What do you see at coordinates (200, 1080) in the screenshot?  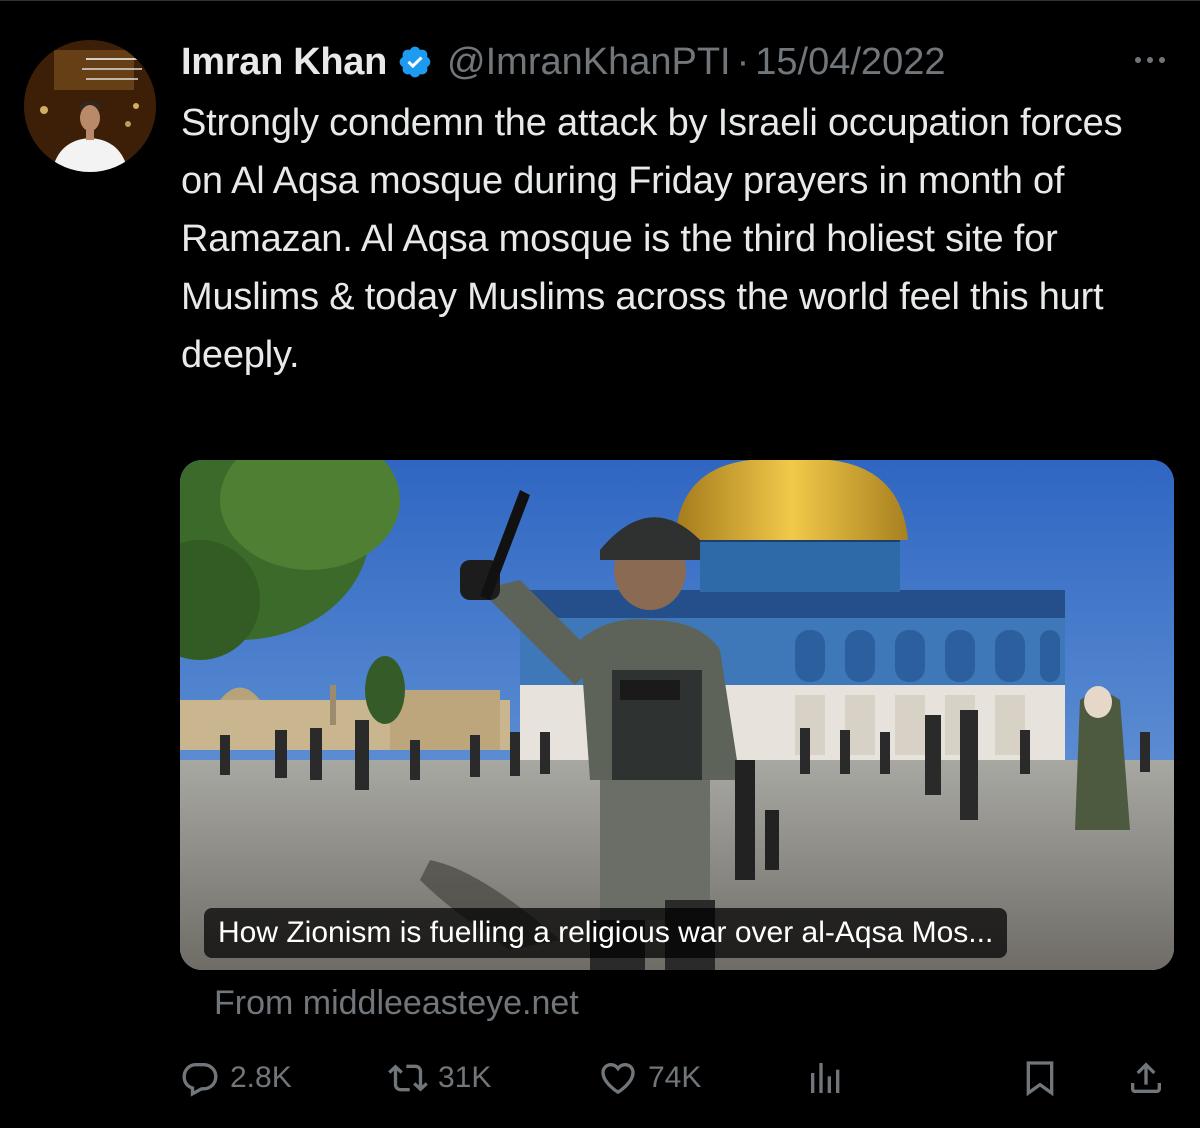 I see `reply-icon` at bounding box center [200, 1080].